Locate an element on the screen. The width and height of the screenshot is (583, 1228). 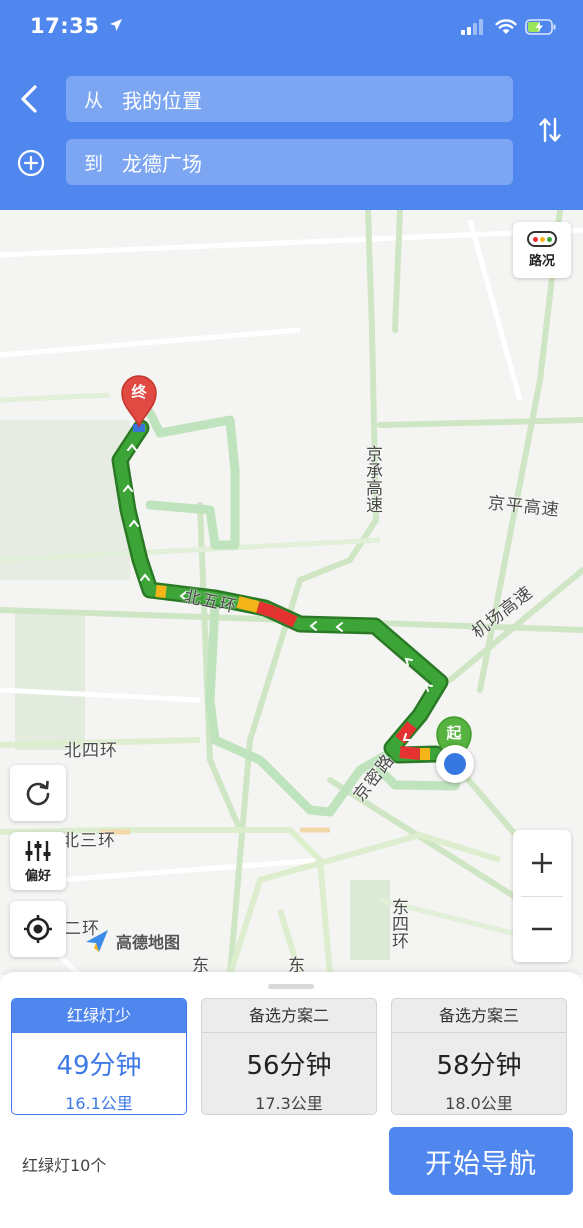
swap-origin-destination-button is located at coordinates (550, 130).